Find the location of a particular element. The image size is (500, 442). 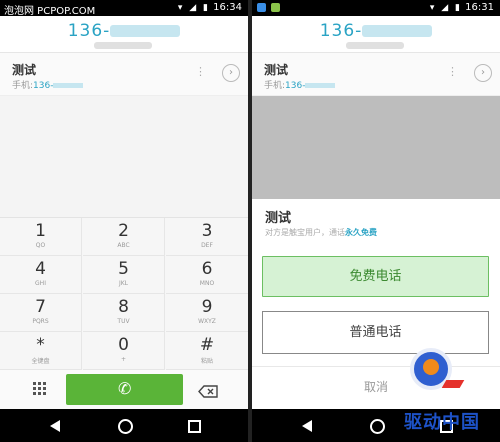

recents-icon is located at coordinates (194, 426).